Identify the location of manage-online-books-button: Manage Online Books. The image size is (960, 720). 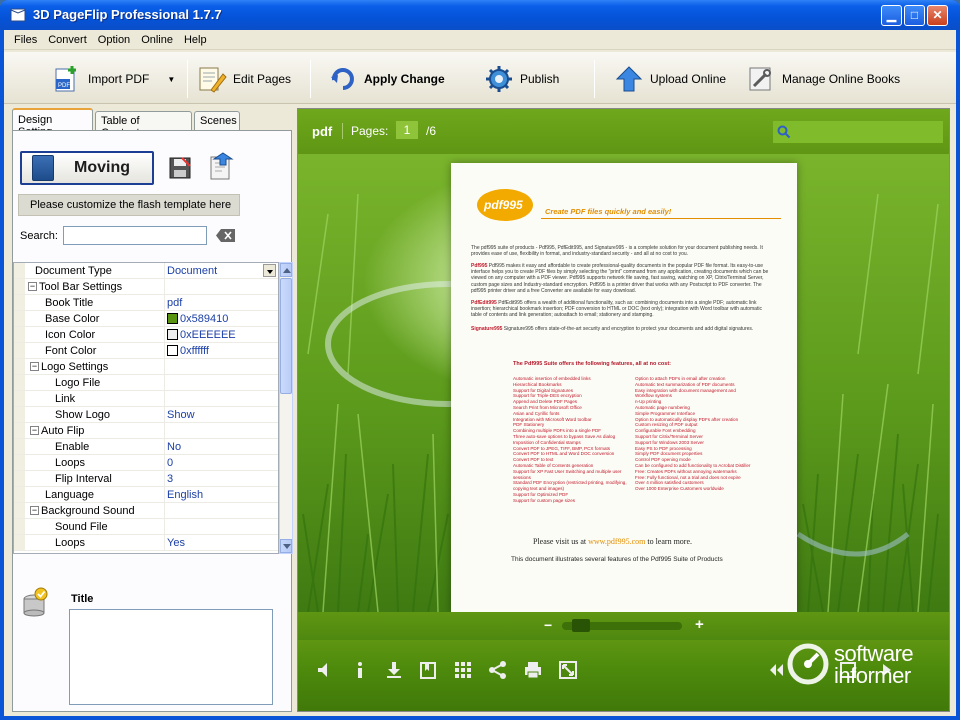
(823, 79).